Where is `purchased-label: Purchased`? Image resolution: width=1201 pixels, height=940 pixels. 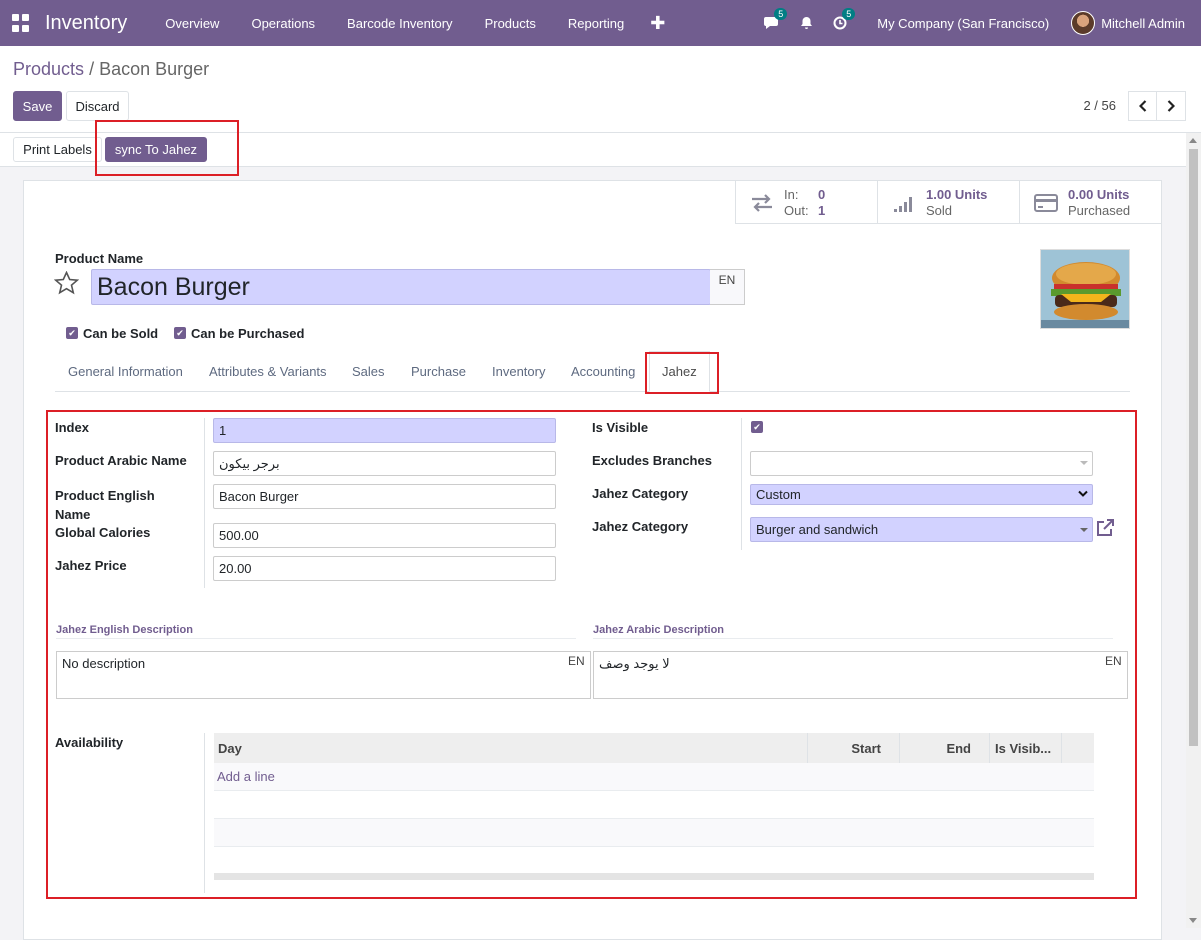
purchased-label: Purchased is located at coordinates (1099, 210).